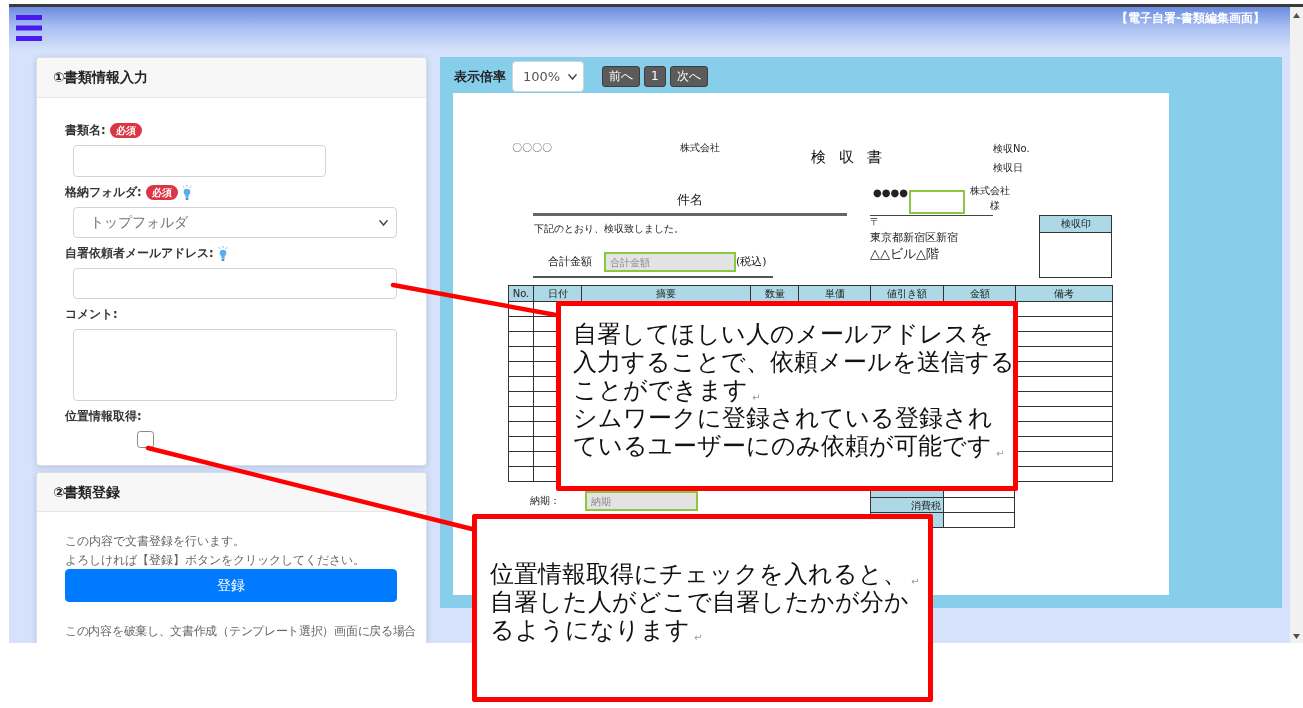 This screenshot has height=708, width=1303. I want to click on column-header: 数量, so click(774, 293).